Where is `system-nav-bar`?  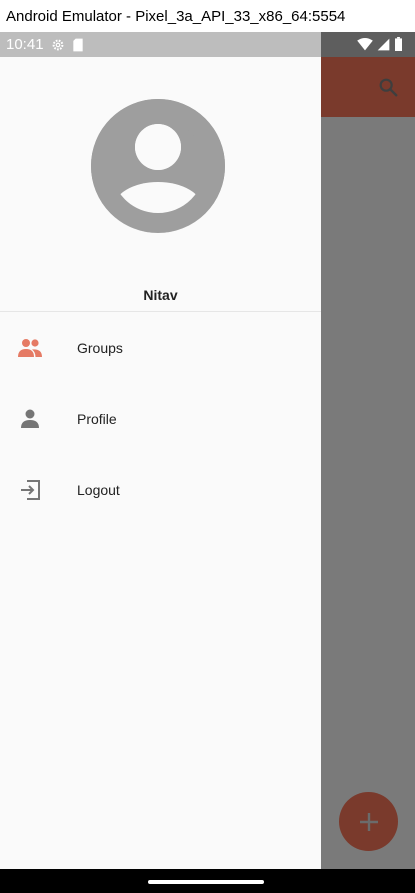 system-nav-bar is located at coordinates (207, 881).